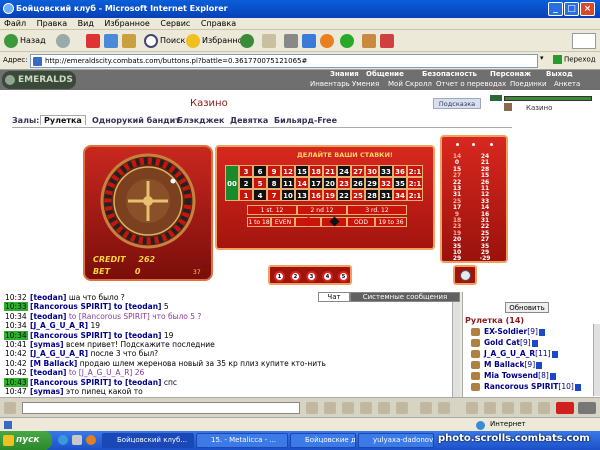  What do you see at coordinates (511, 375) in the screenshot?
I see `user-name: Mia Towsend` at bounding box center [511, 375].